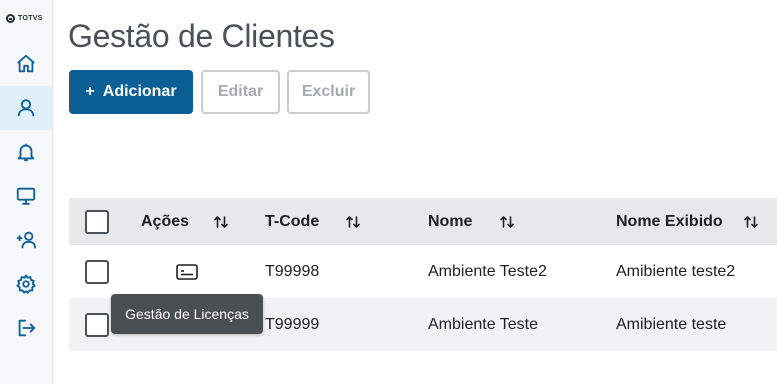 This screenshot has width=777, height=384. I want to click on nome-exibido-cell: Amibiente teste, so click(671, 324).